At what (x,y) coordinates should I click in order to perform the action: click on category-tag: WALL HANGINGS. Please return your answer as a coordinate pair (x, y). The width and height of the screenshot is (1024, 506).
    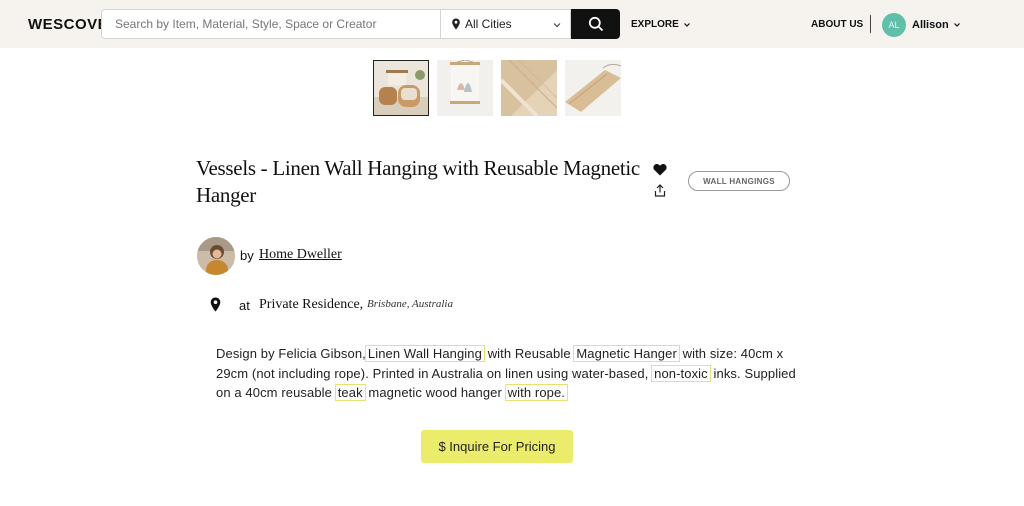
    Looking at the image, I should click on (739, 181).